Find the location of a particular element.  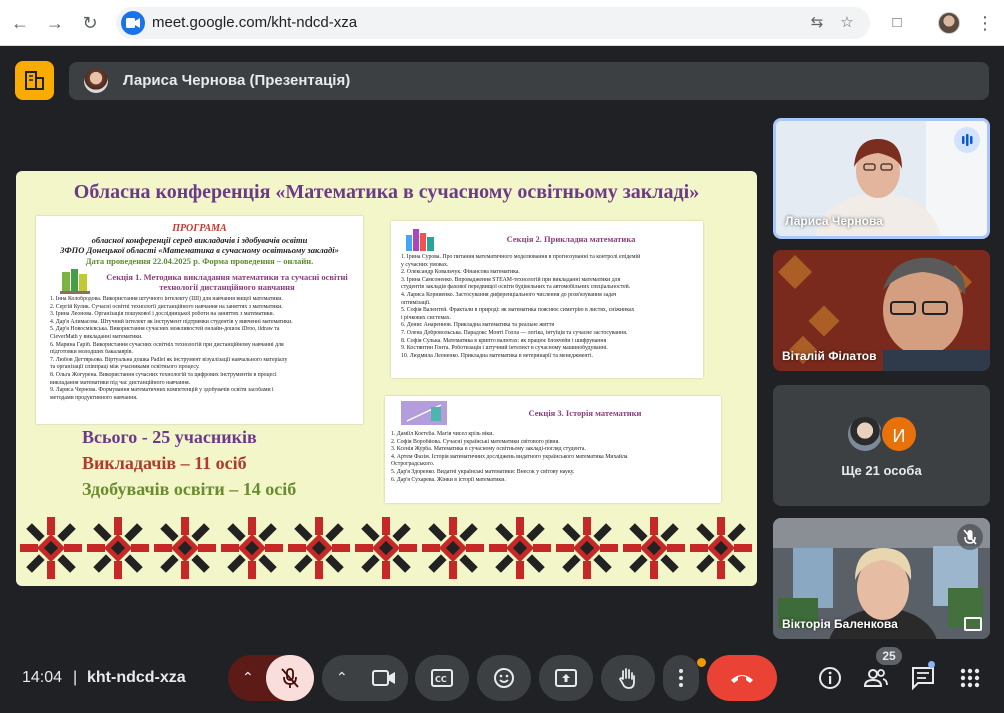

more-participants-label: Ще 21 особа is located at coordinates (881, 470).